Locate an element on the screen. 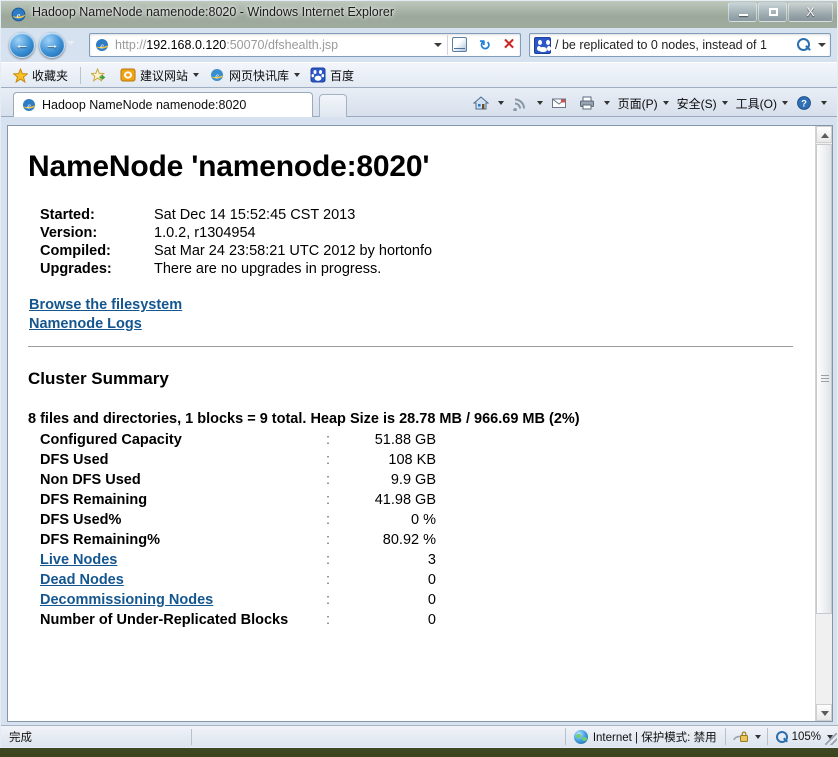 The image size is (838, 757). tools-menu-button: 工具(O) is located at coordinates (762, 103).